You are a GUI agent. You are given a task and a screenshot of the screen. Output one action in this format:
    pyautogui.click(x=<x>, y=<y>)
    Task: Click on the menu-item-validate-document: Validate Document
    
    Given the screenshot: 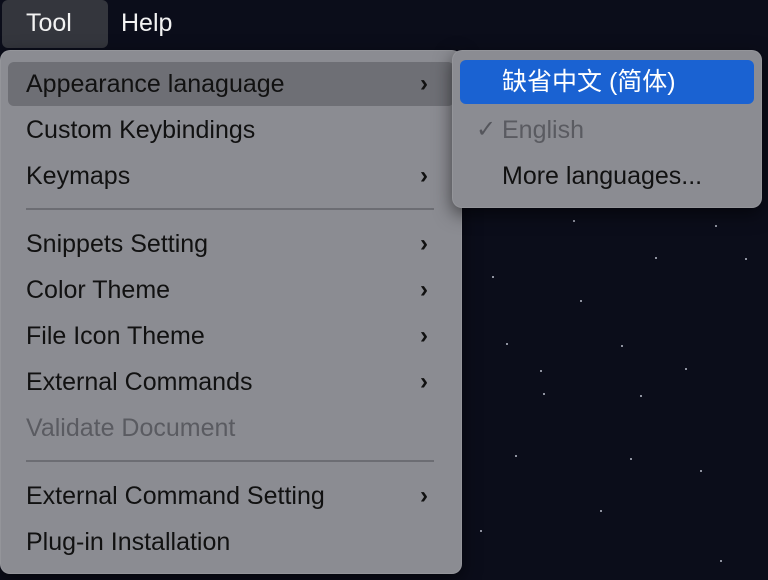 What is the action you would take?
    pyautogui.click(x=231, y=428)
    